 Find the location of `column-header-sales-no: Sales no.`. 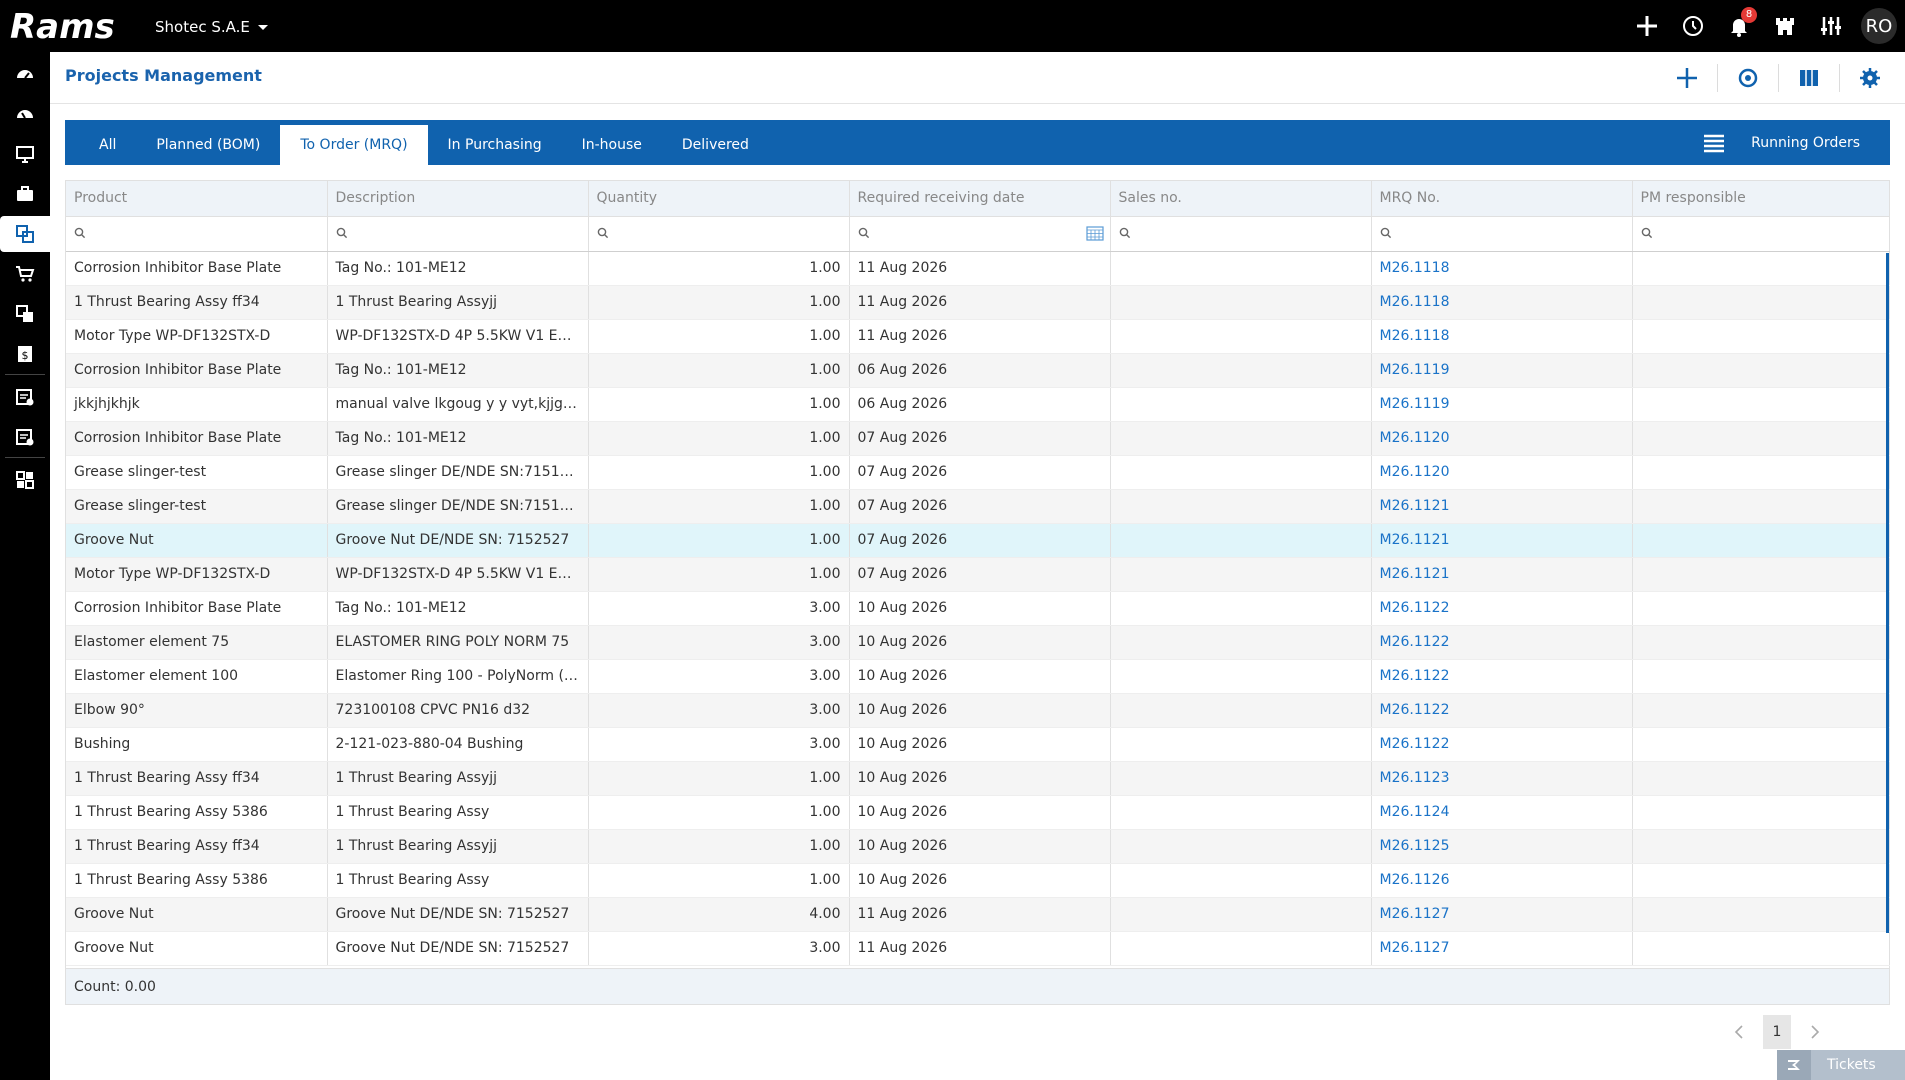

column-header-sales-no: Sales no. is located at coordinates (1241, 199).